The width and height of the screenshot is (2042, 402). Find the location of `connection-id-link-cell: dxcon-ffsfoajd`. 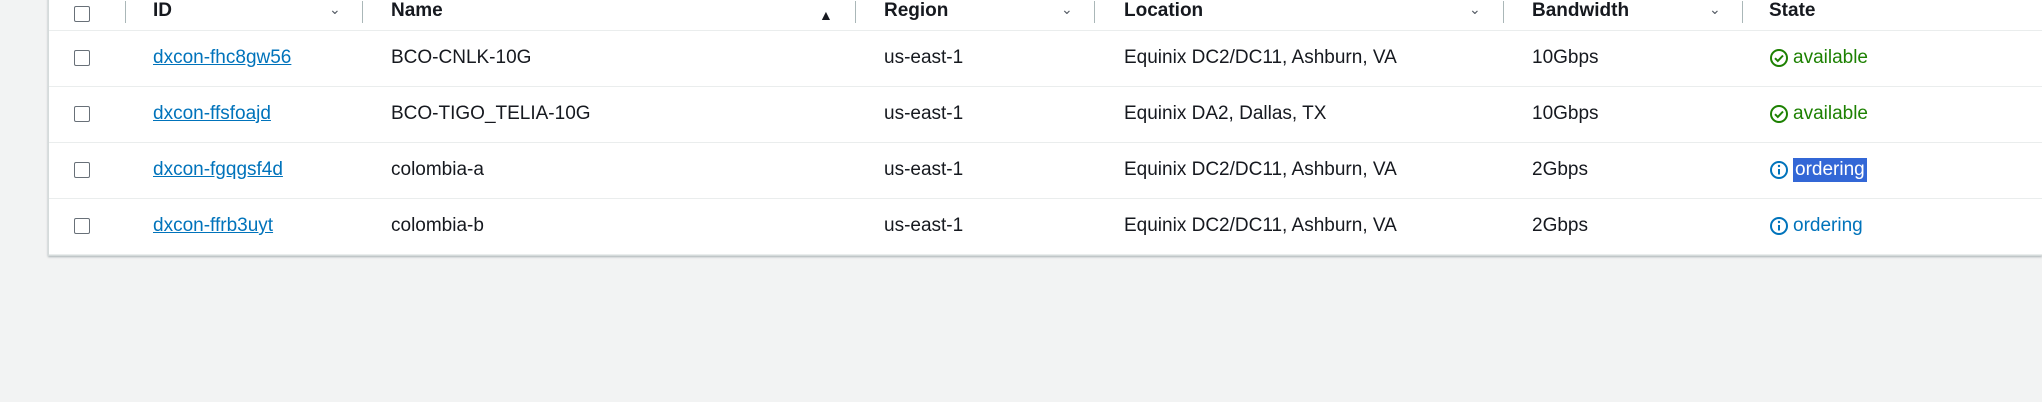

connection-id-link-cell: dxcon-ffsfoajd is located at coordinates (212, 114).